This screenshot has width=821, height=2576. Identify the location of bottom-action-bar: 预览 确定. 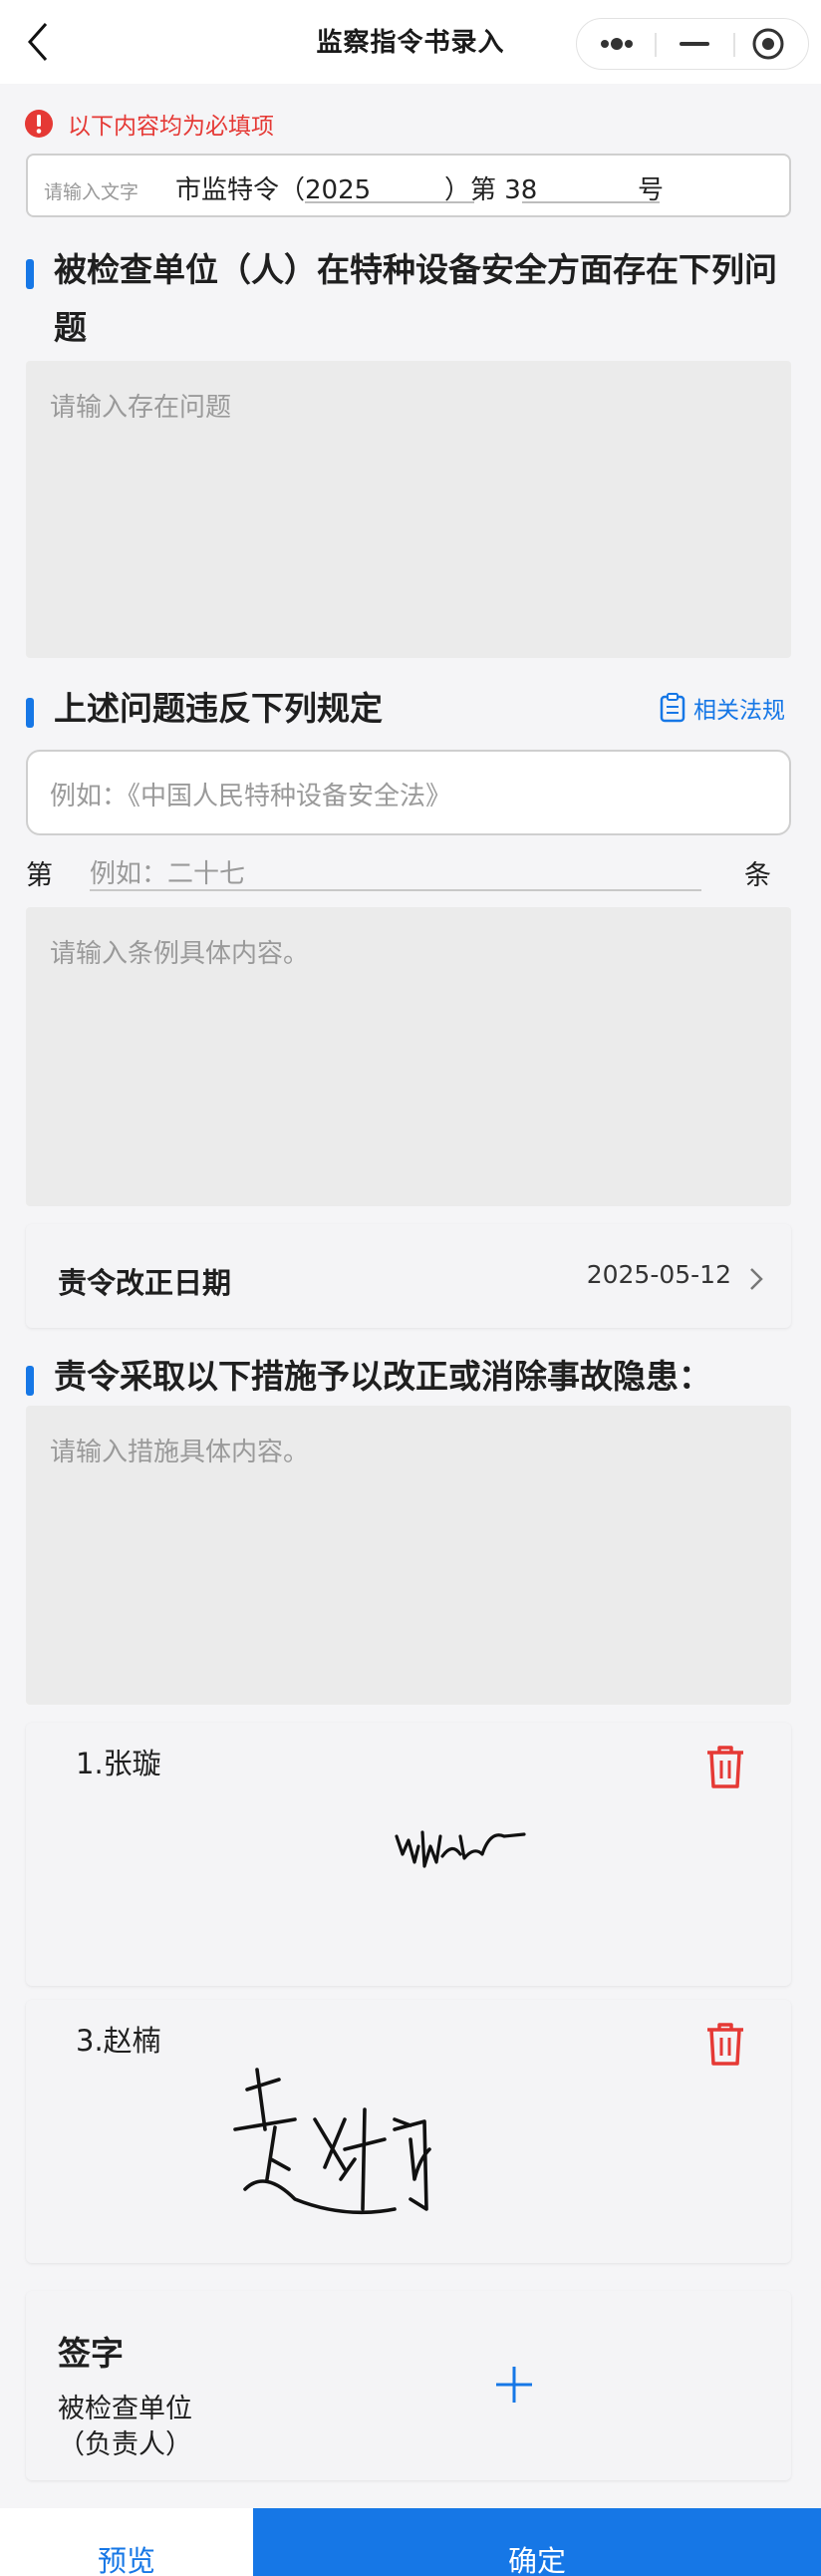
(411, 2542).